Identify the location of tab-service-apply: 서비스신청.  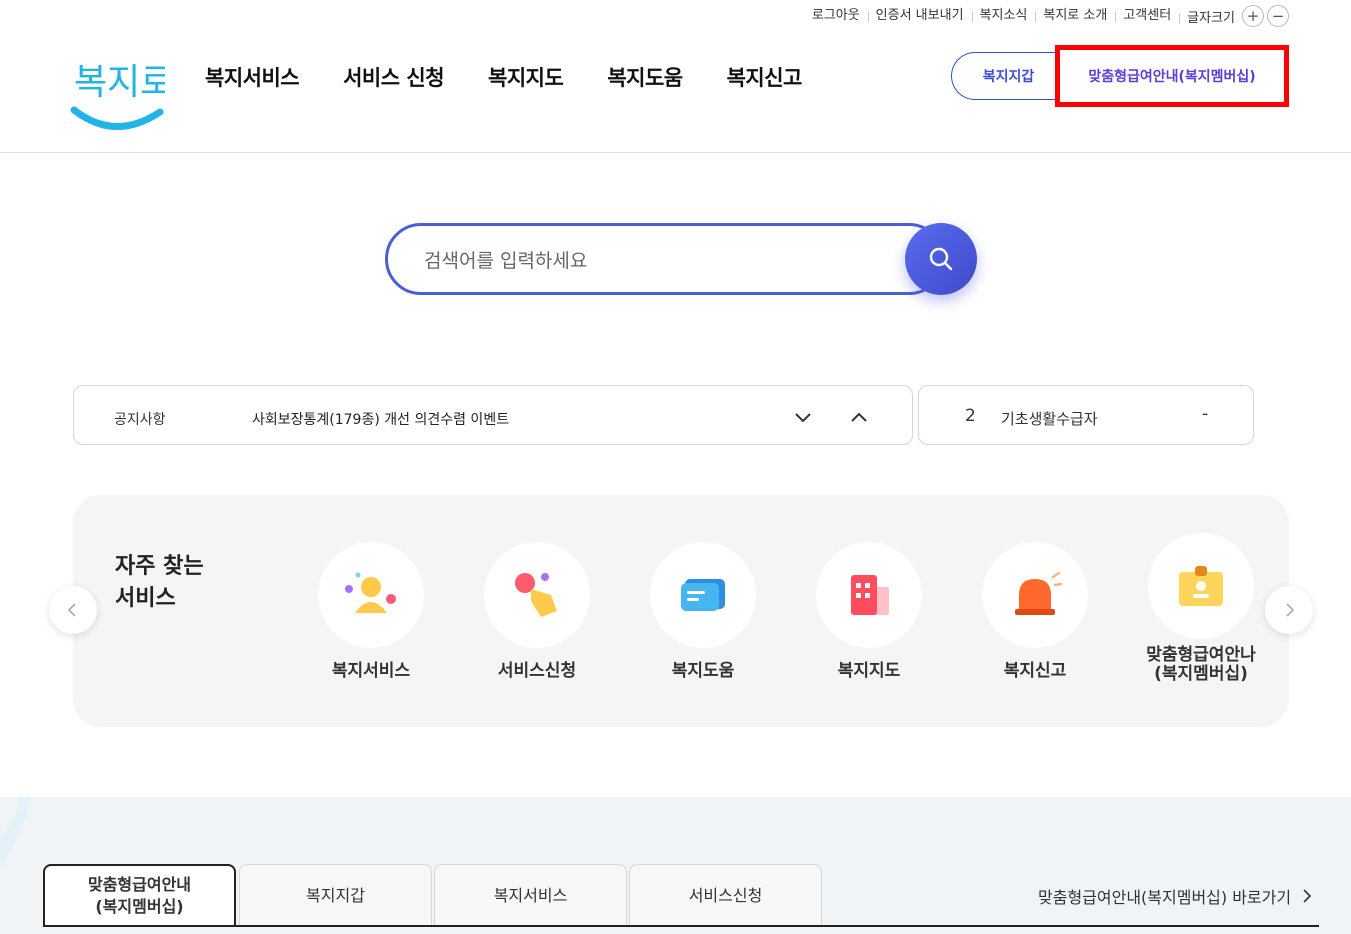
(725, 895).